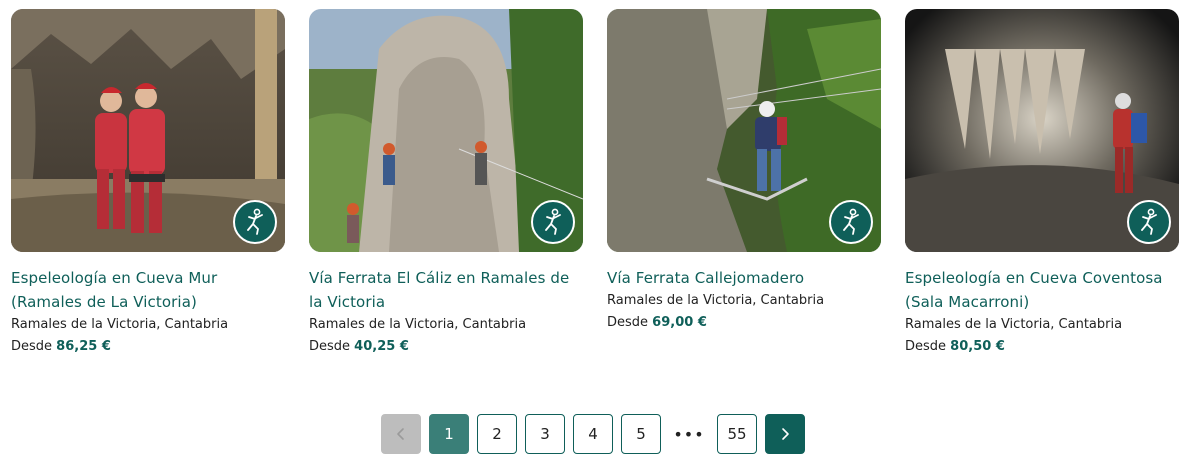 This screenshot has height=473, width=1194. What do you see at coordinates (641, 434) in the screenshot?
I see `page-button: 5` at bounding box center [641, 434].